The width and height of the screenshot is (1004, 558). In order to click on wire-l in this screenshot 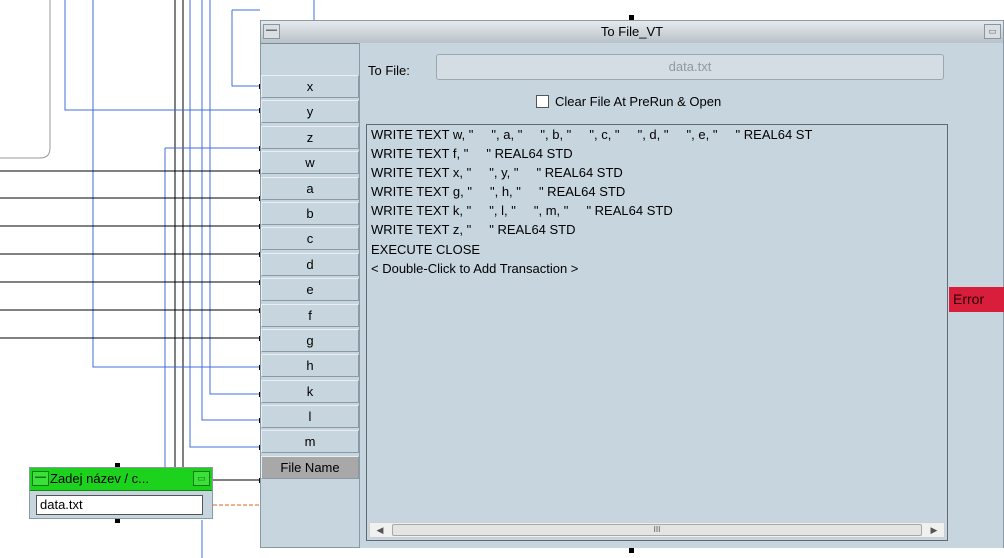, I will do `click(225, 224)`.